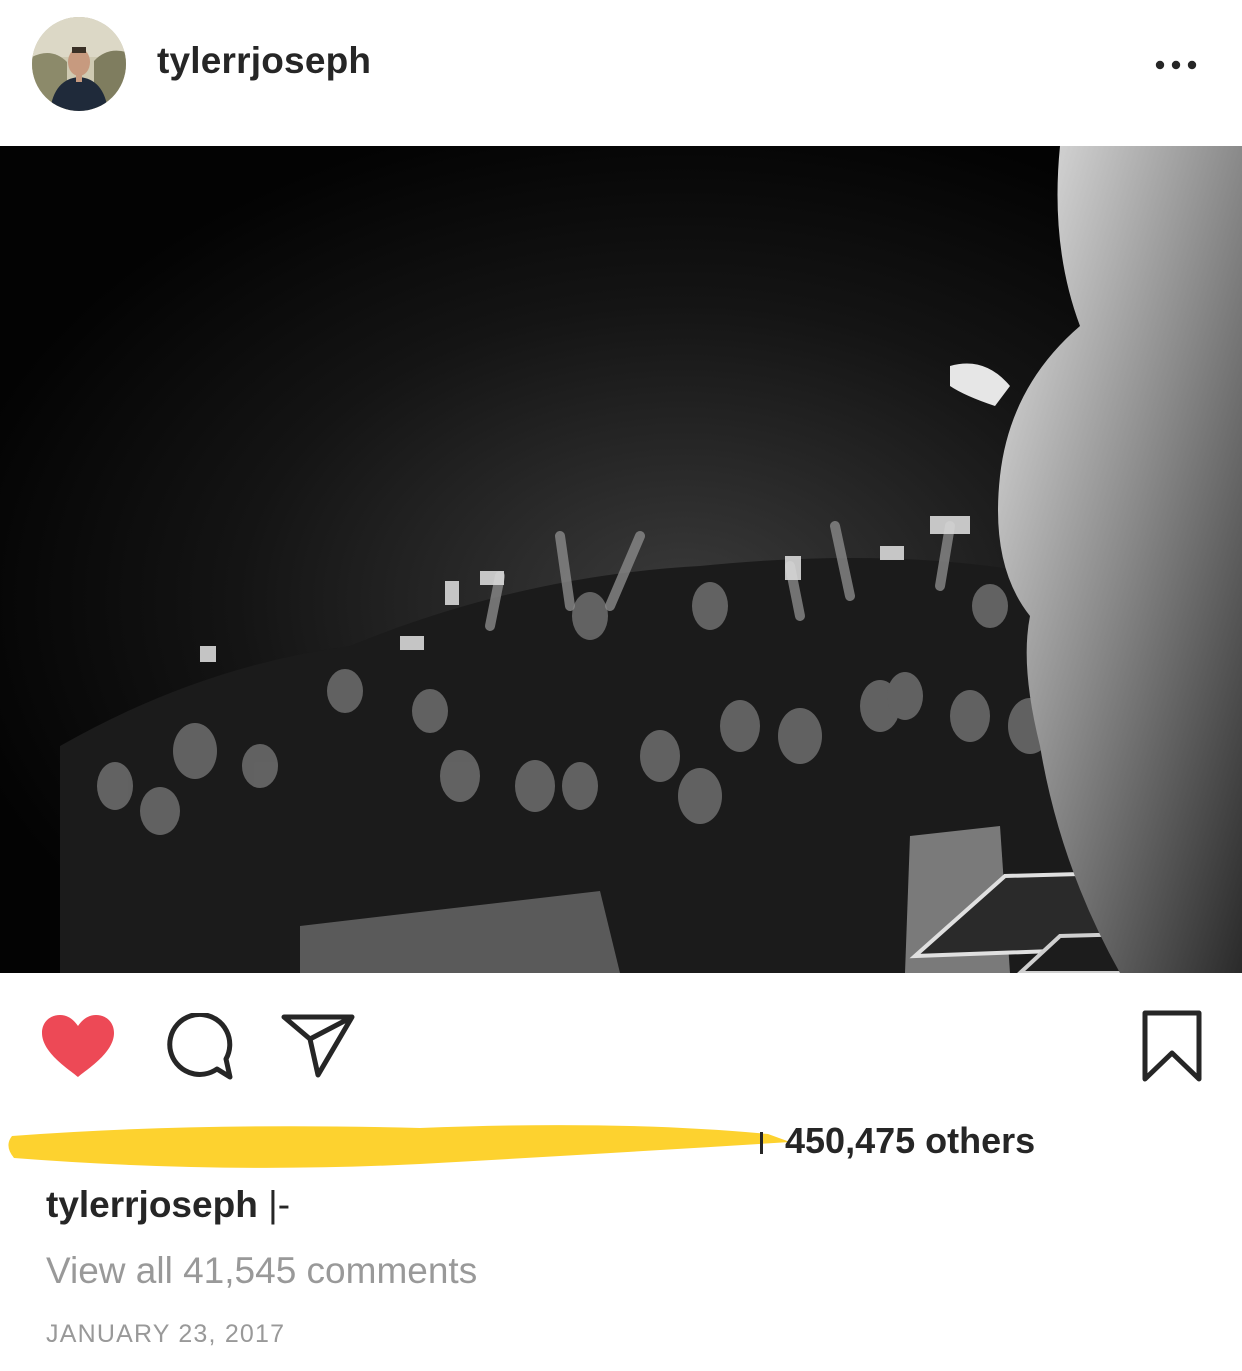  I want to click on share-button, so click(318, 1048).